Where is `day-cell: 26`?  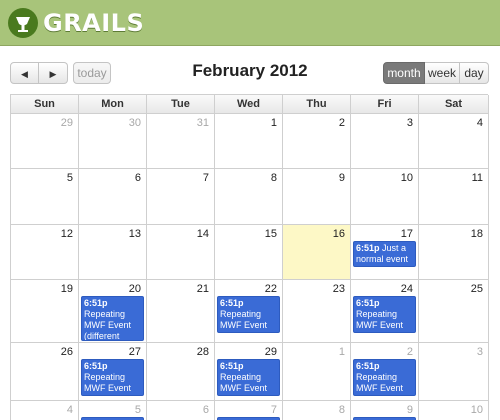
day-cell: 26 is located at coordinates (45, 372).